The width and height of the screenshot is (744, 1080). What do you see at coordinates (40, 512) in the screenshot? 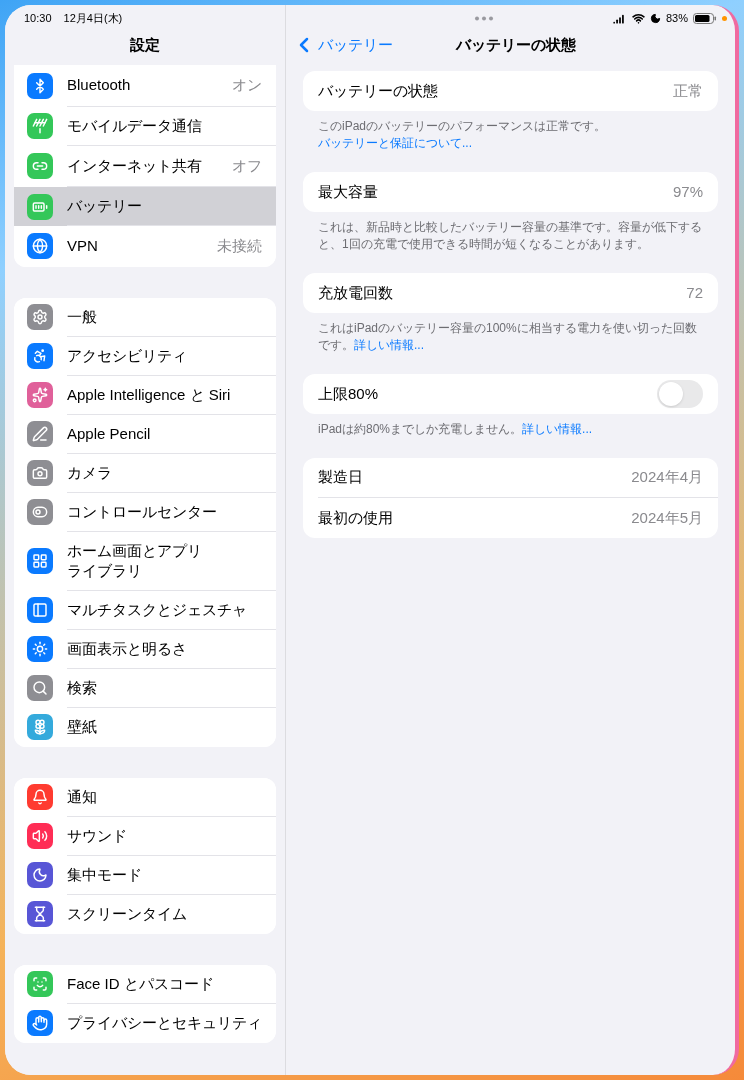
I see `toggle-icon` at bounding box center [40, 512].